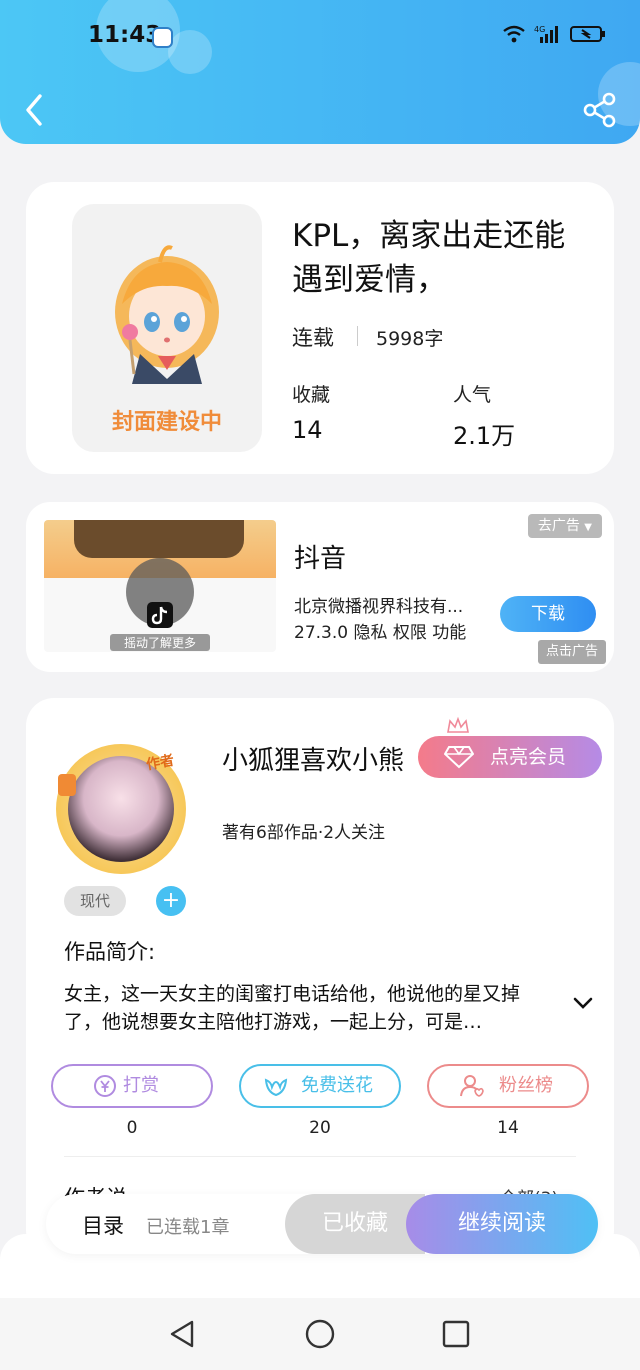 The height and width of the screenshot is (1370, 640). I want to click on shake-hint: 摇动了解更多, so click(160, 642).